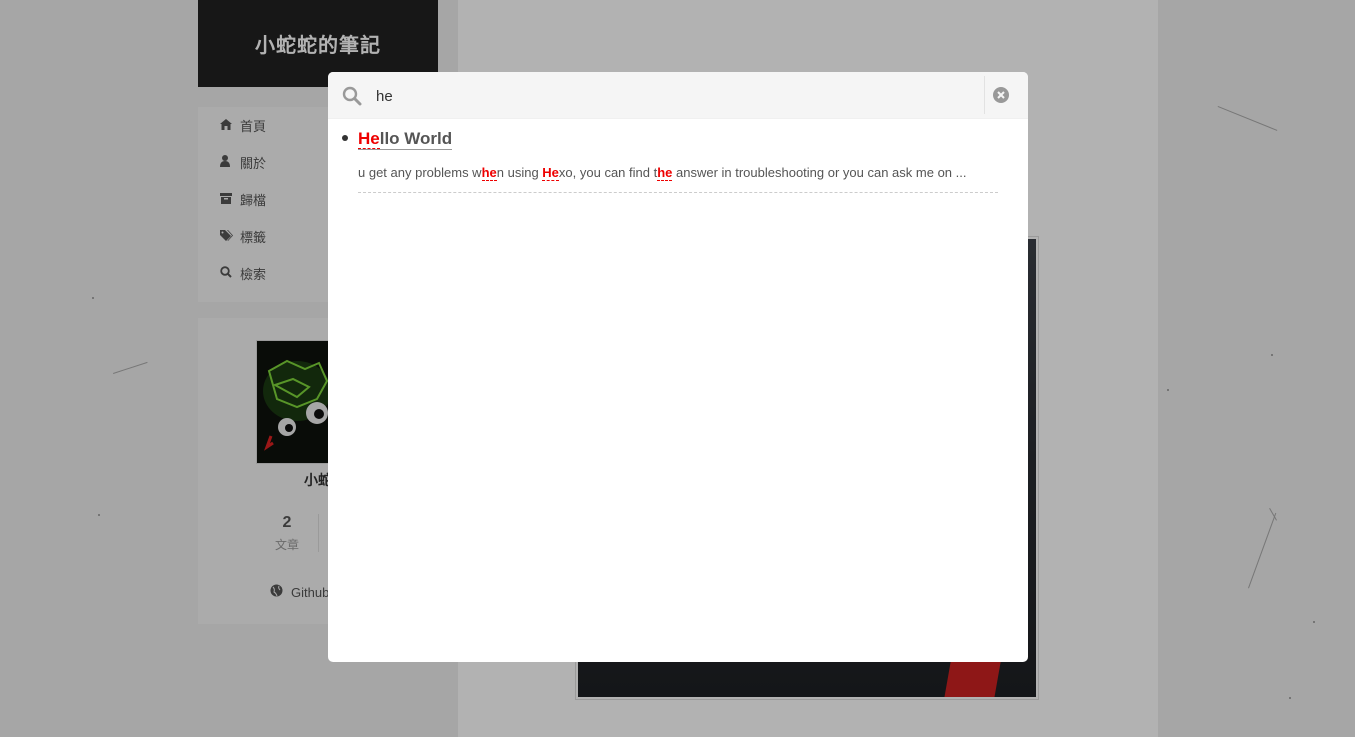  I want to click on search-icon, so click(352, 96).